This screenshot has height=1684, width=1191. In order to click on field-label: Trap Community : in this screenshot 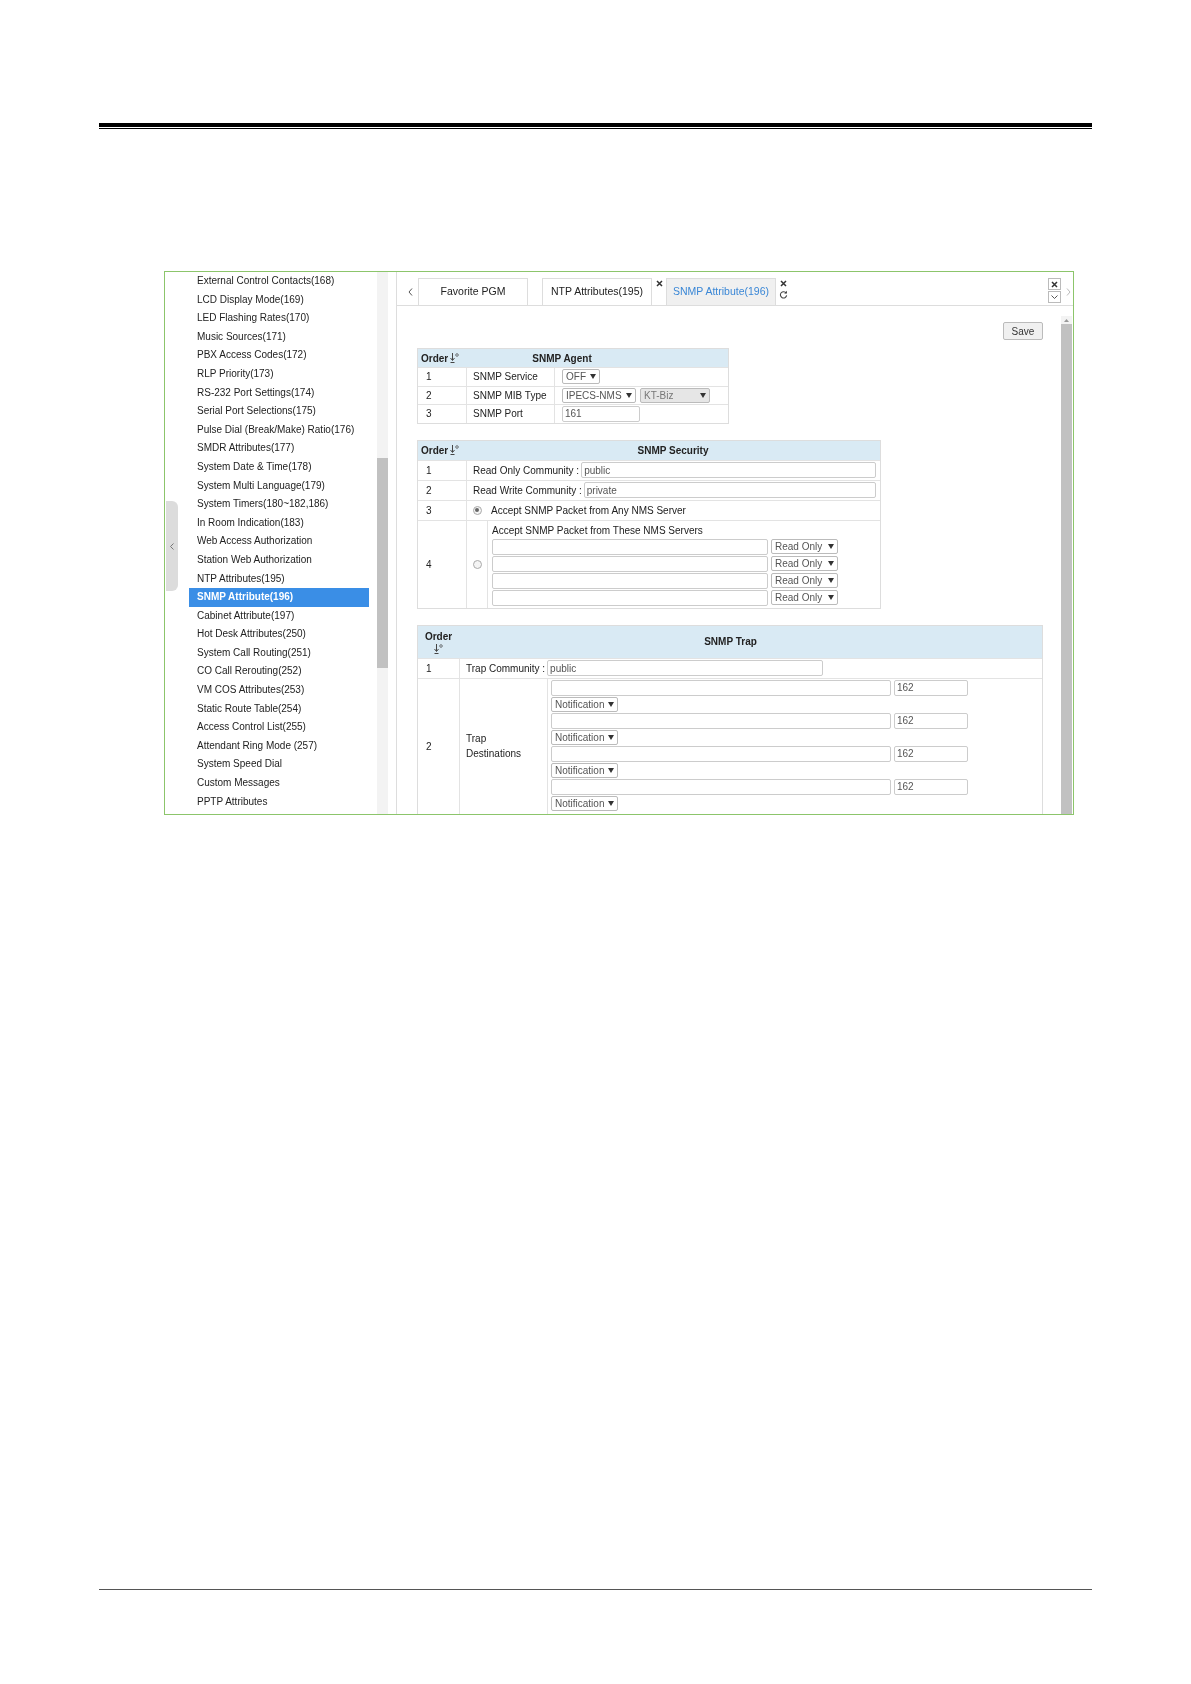, I will do `click(506, 668)`.